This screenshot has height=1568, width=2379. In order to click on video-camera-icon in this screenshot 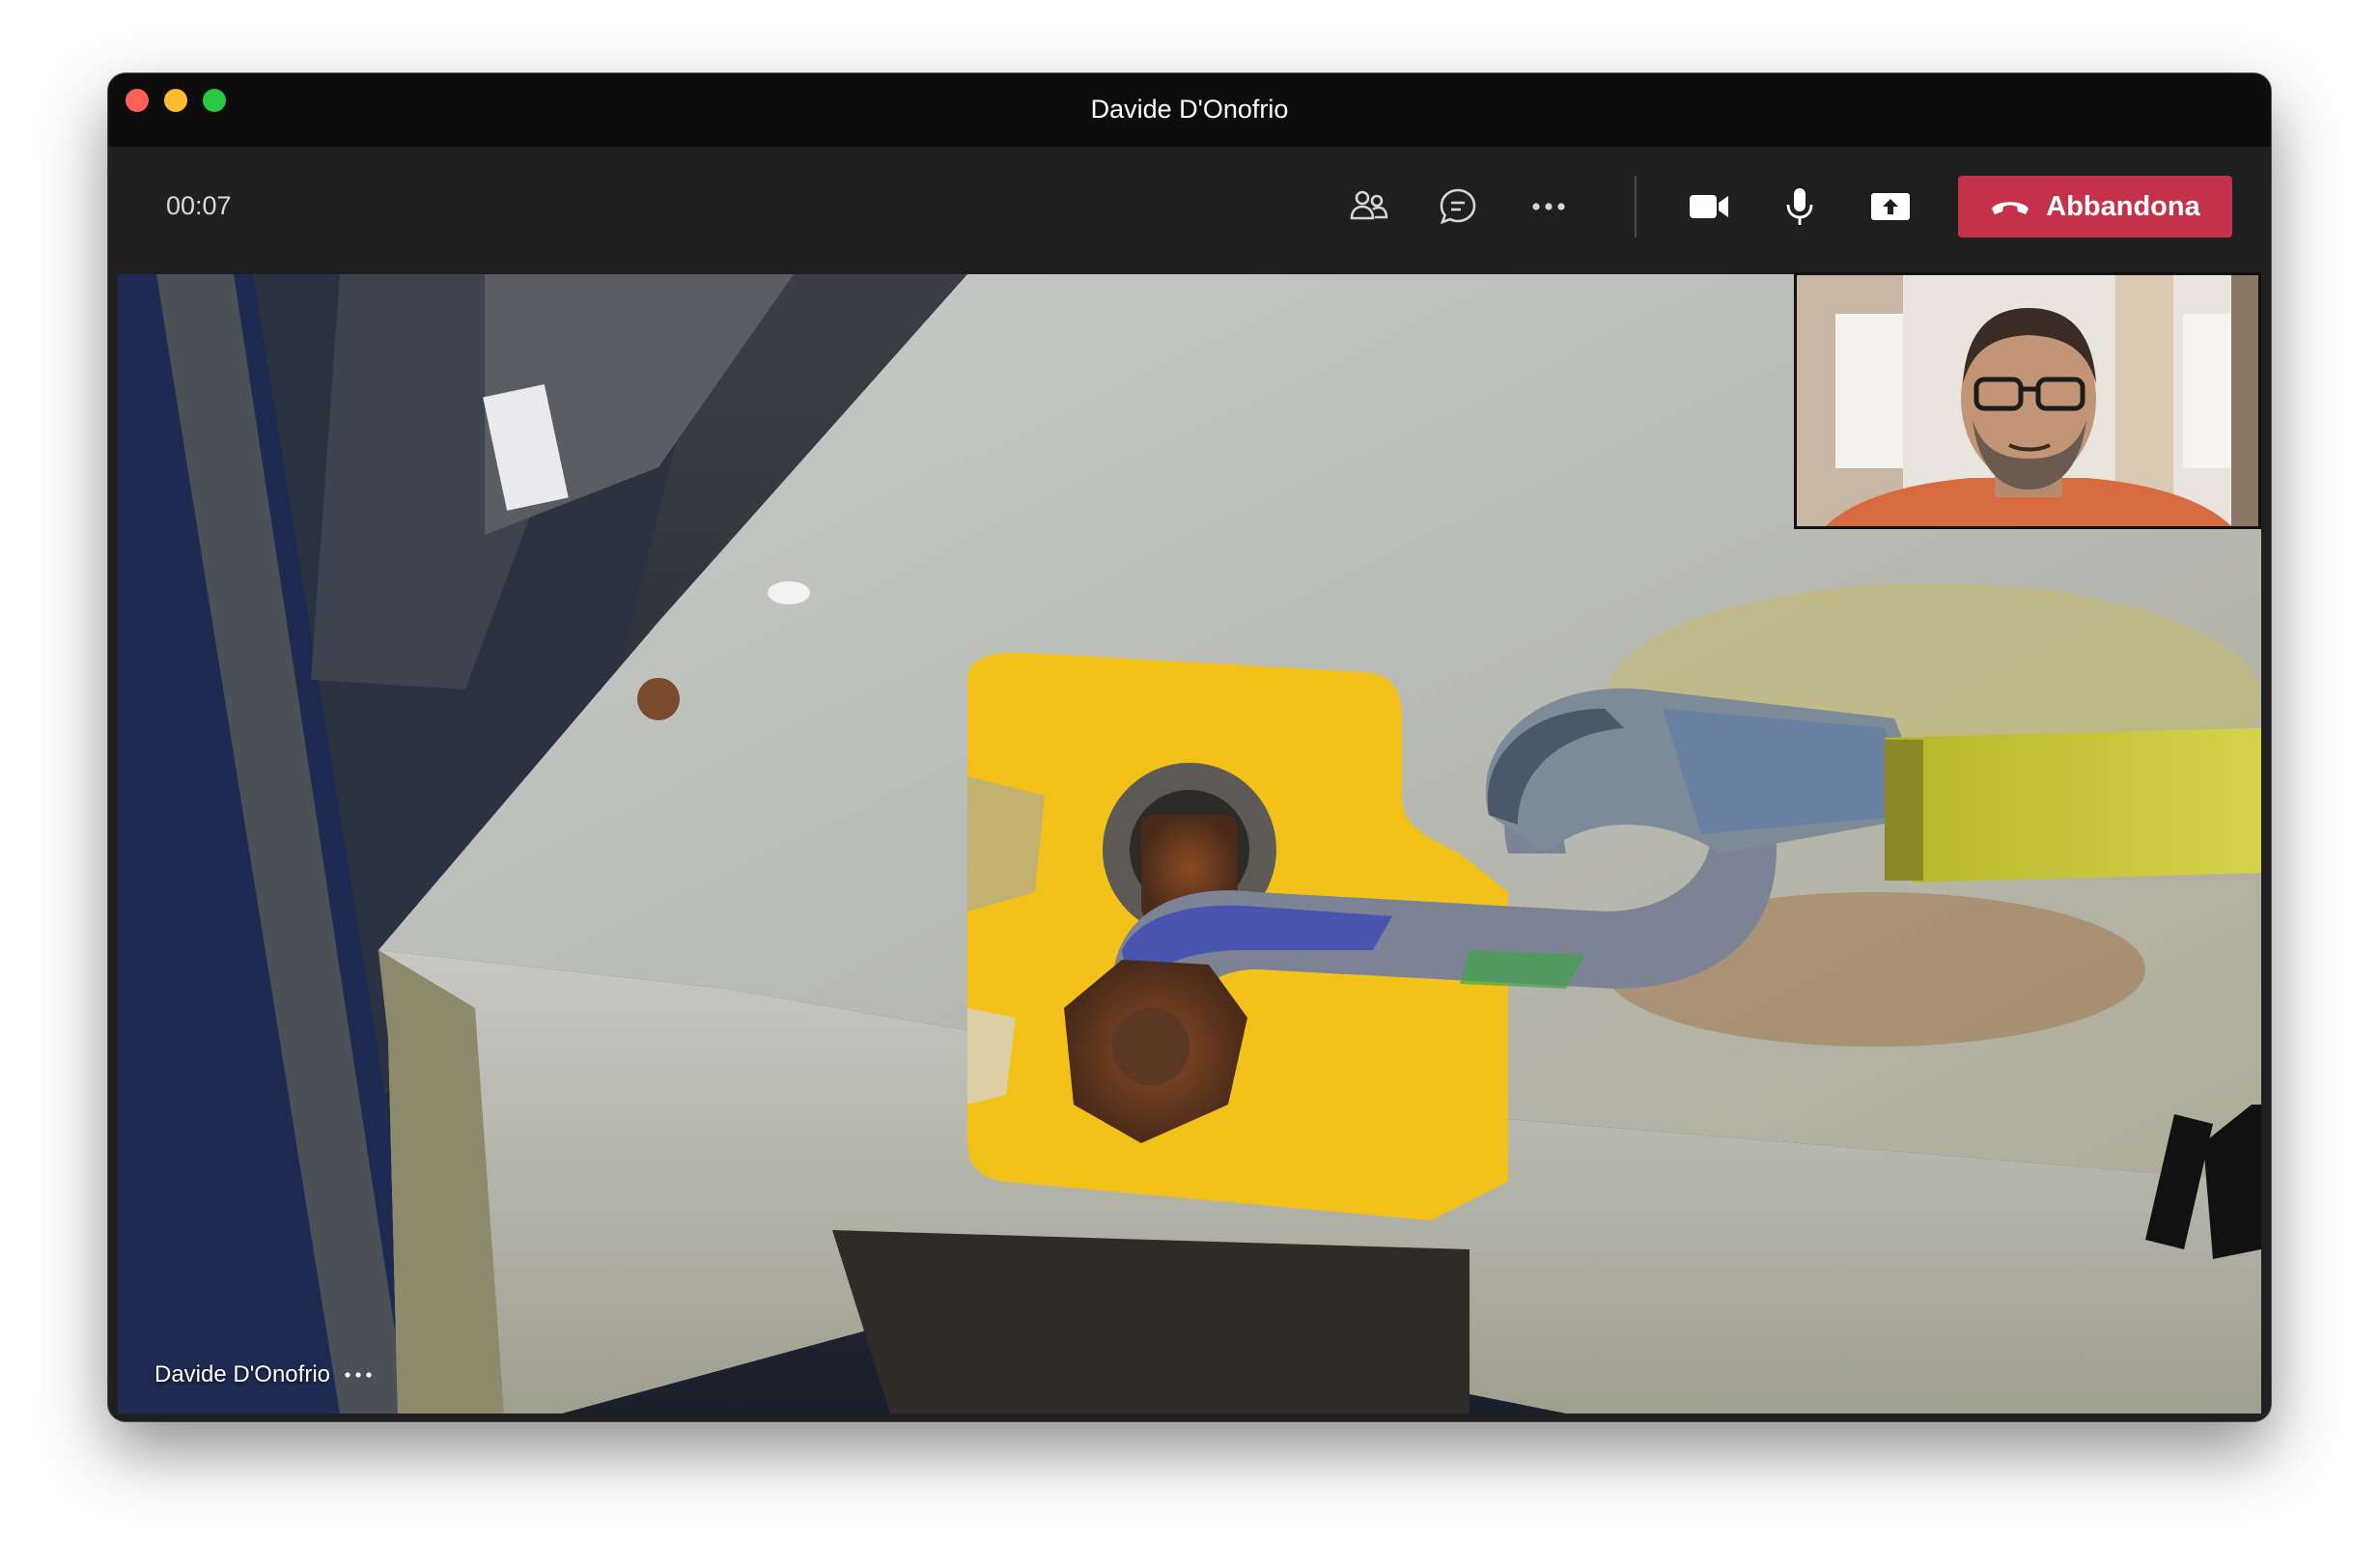, I will do `click(1709, 207)`.